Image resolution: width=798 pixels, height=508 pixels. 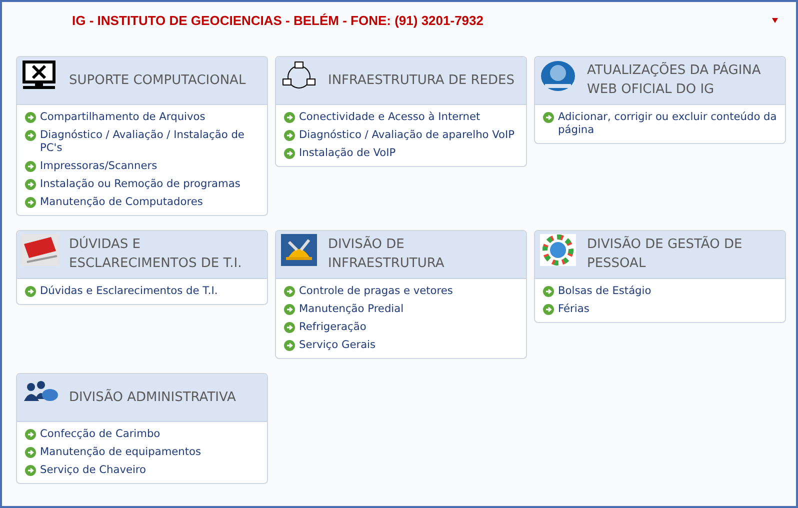 What do you see at coordinates (121, 452) in the screenshot?
I see `service-link: Manutenção de equipamentos` at bounding box center [121, 452].